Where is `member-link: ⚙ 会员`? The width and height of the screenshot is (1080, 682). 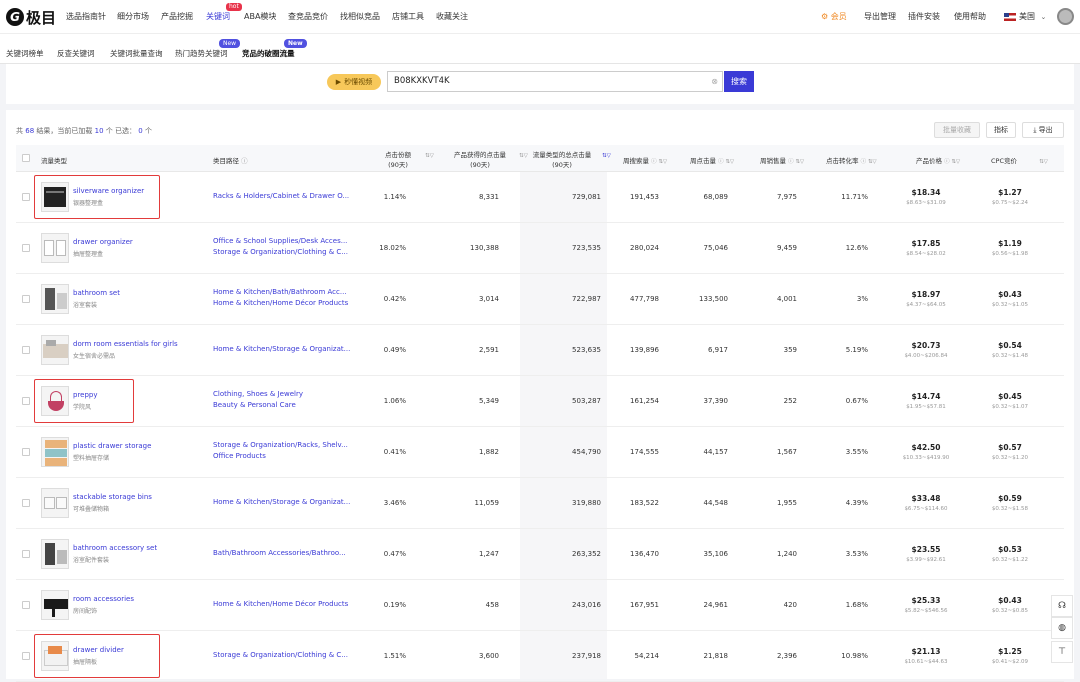
member-link: ⚙ 会员 is located at coordinates (834, 16).